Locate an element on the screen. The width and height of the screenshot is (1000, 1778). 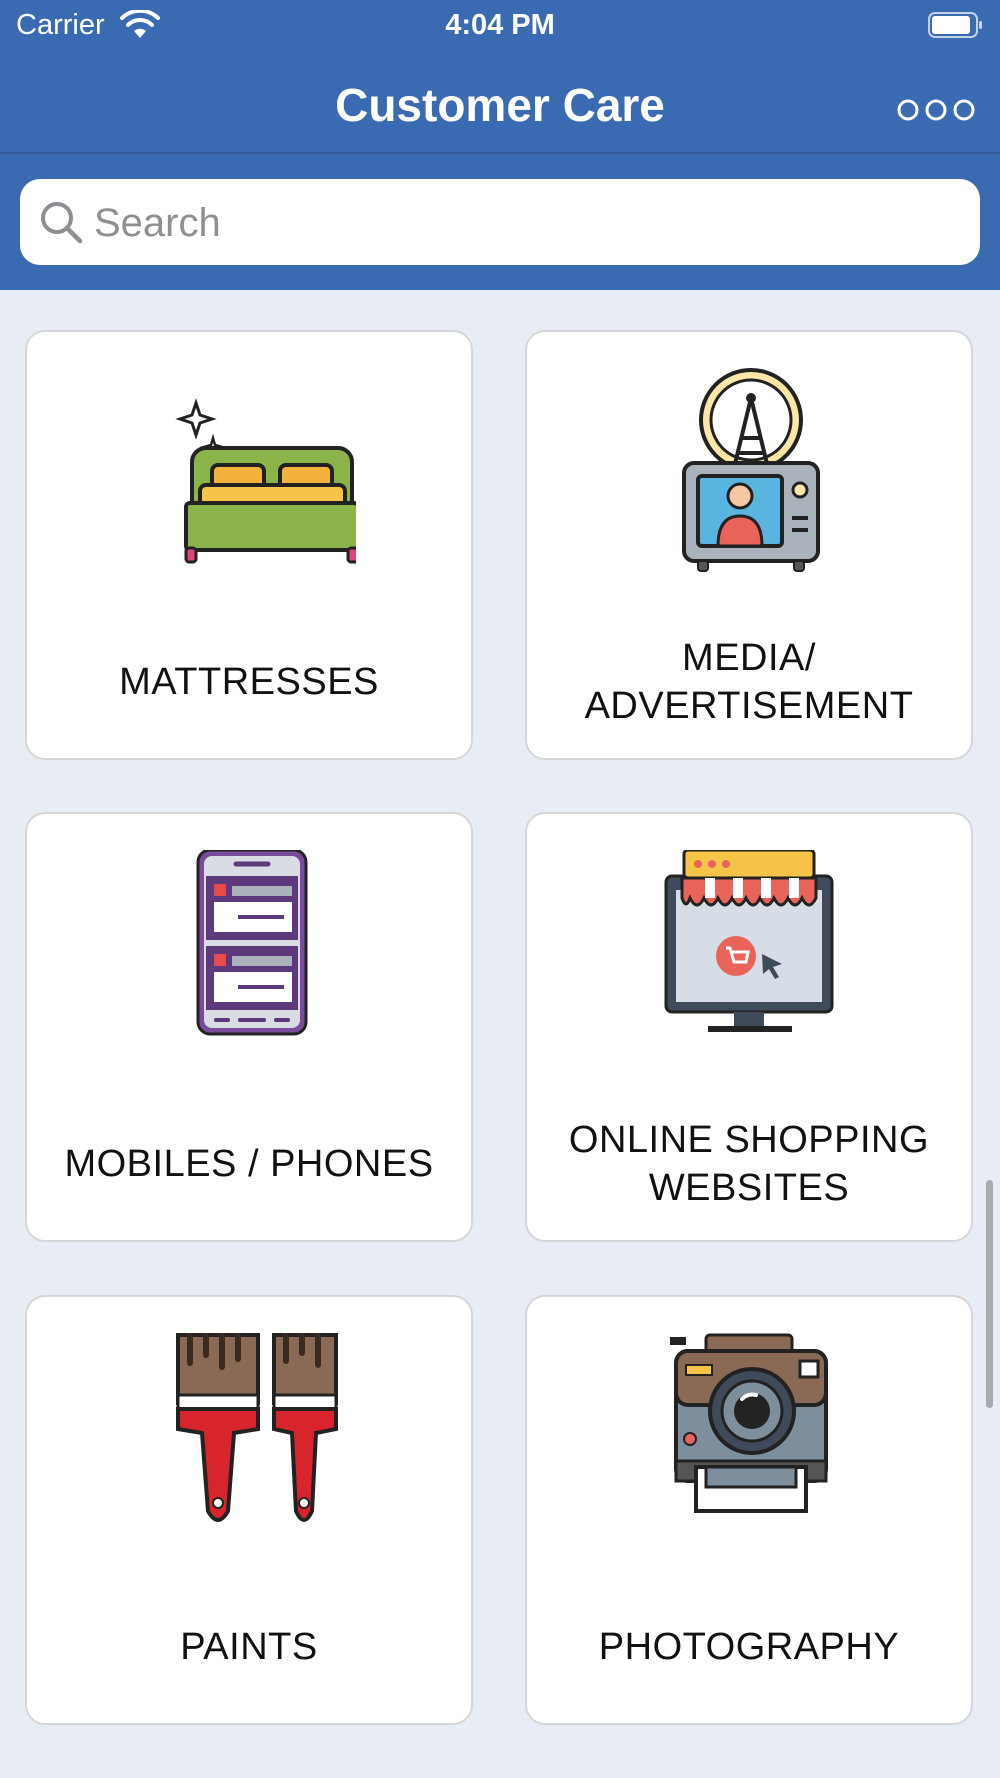
category-label: ONLINE SHOPPING WEBSITES is located at coordinates (749, 1164).